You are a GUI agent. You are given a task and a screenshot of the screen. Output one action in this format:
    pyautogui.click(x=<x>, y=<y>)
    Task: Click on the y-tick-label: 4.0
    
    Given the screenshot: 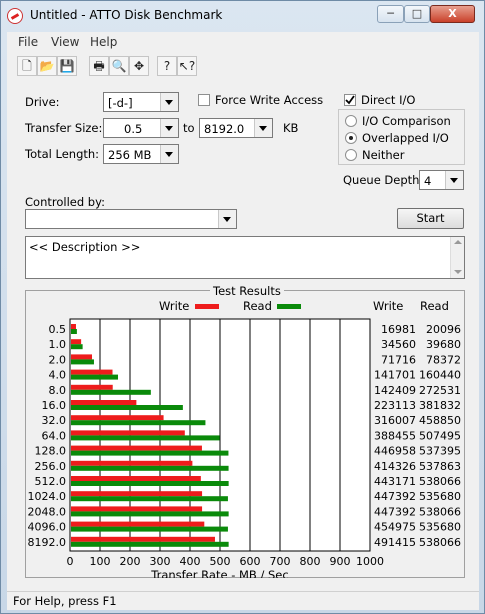 What is the action you would take?
    pyautogui.click(x=58, y=375)
    